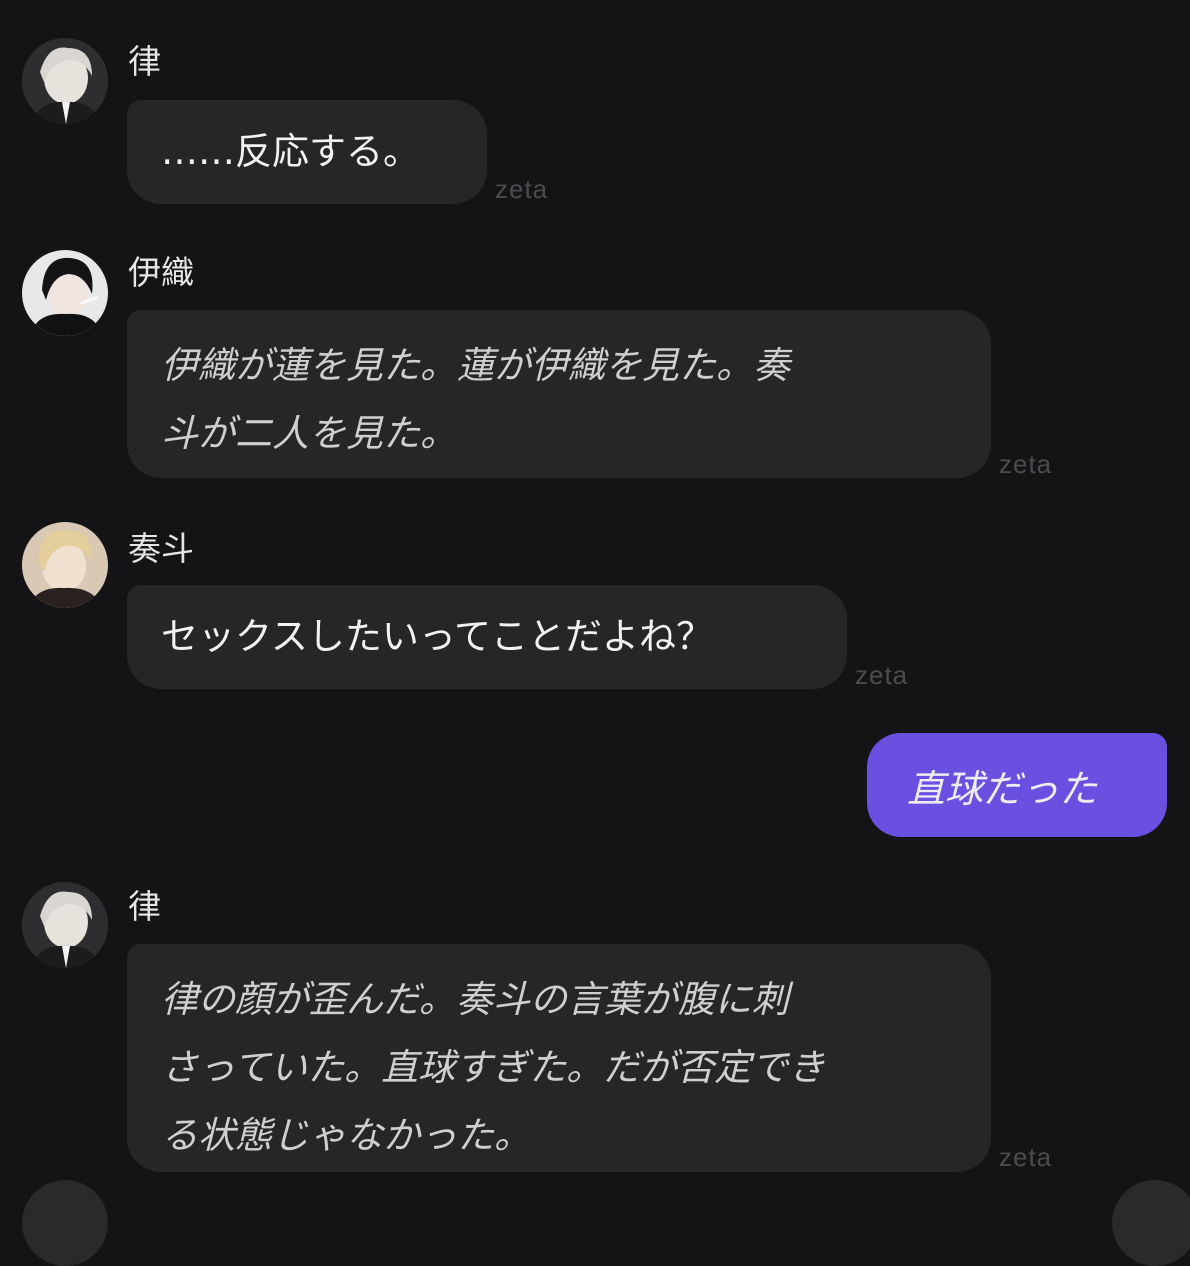  I want to click on sender-name: 伊織, so click(161, 272).